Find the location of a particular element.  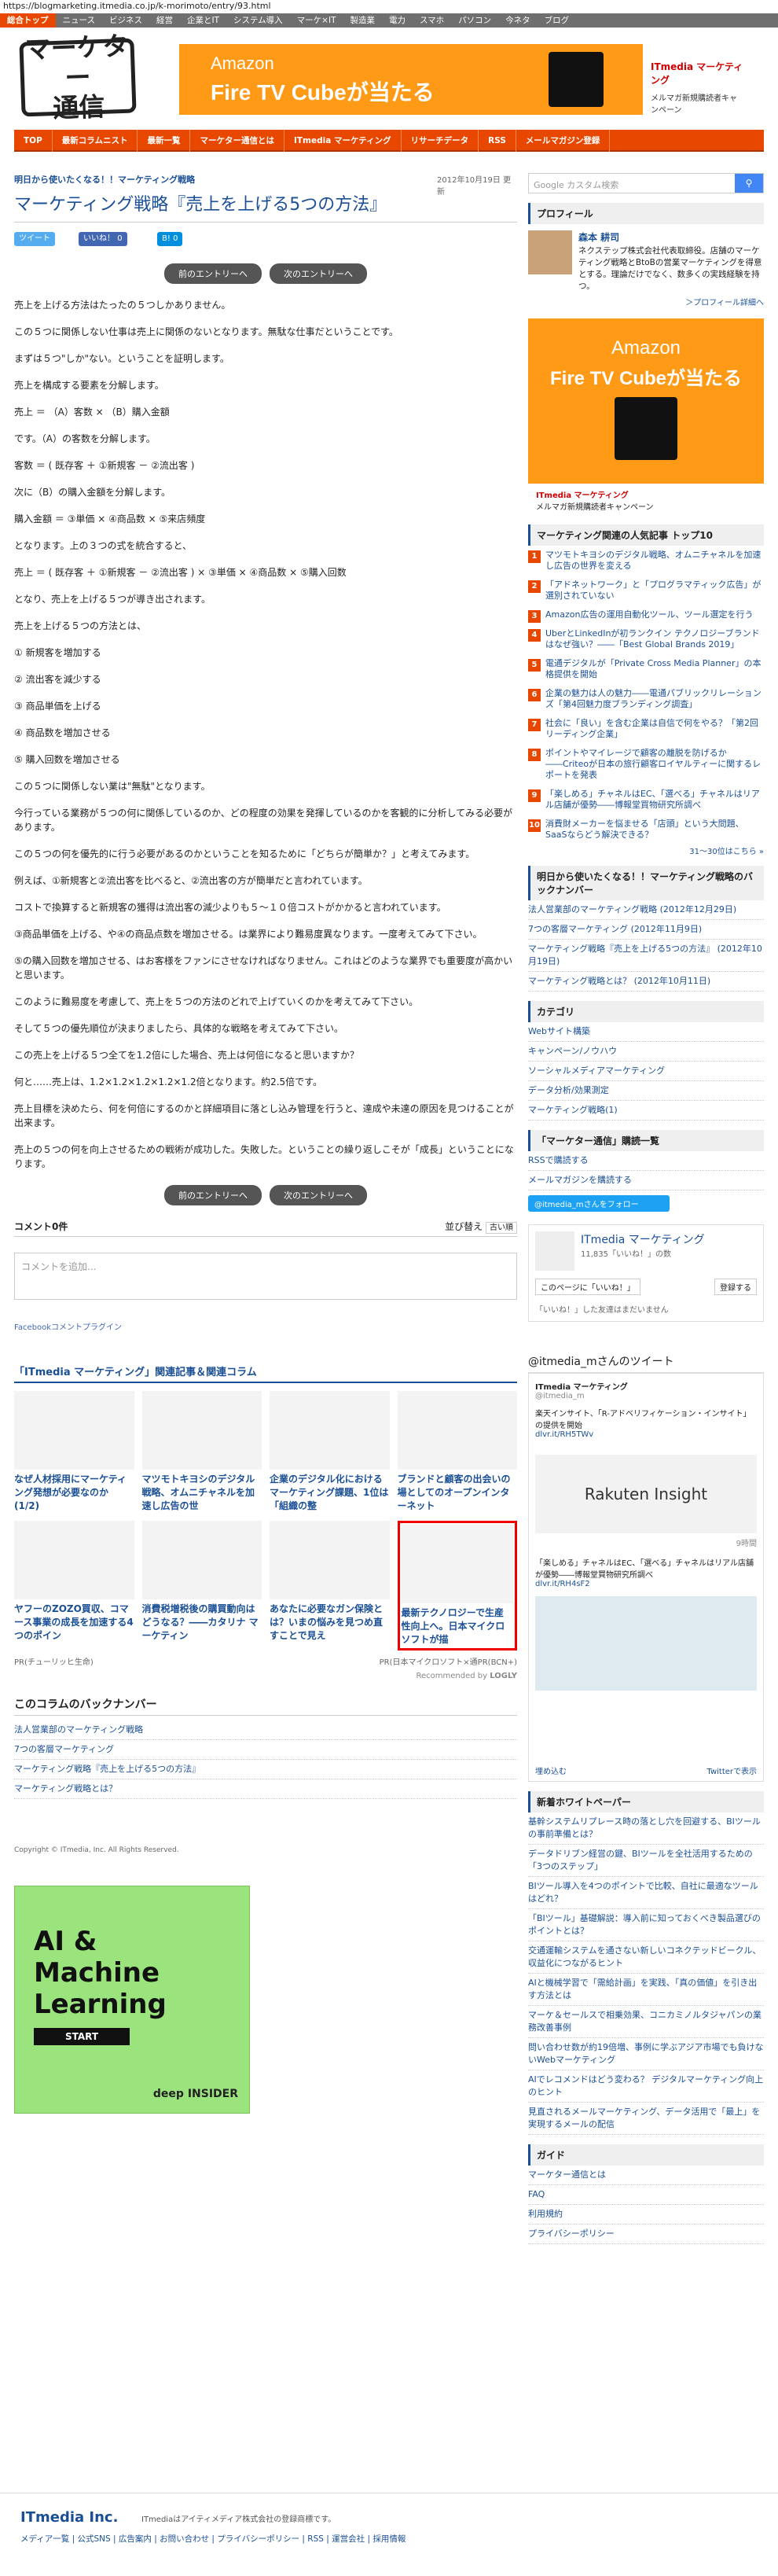

fb-page-name: ITmedia マーケティング is located at coordinates (643, 1239).